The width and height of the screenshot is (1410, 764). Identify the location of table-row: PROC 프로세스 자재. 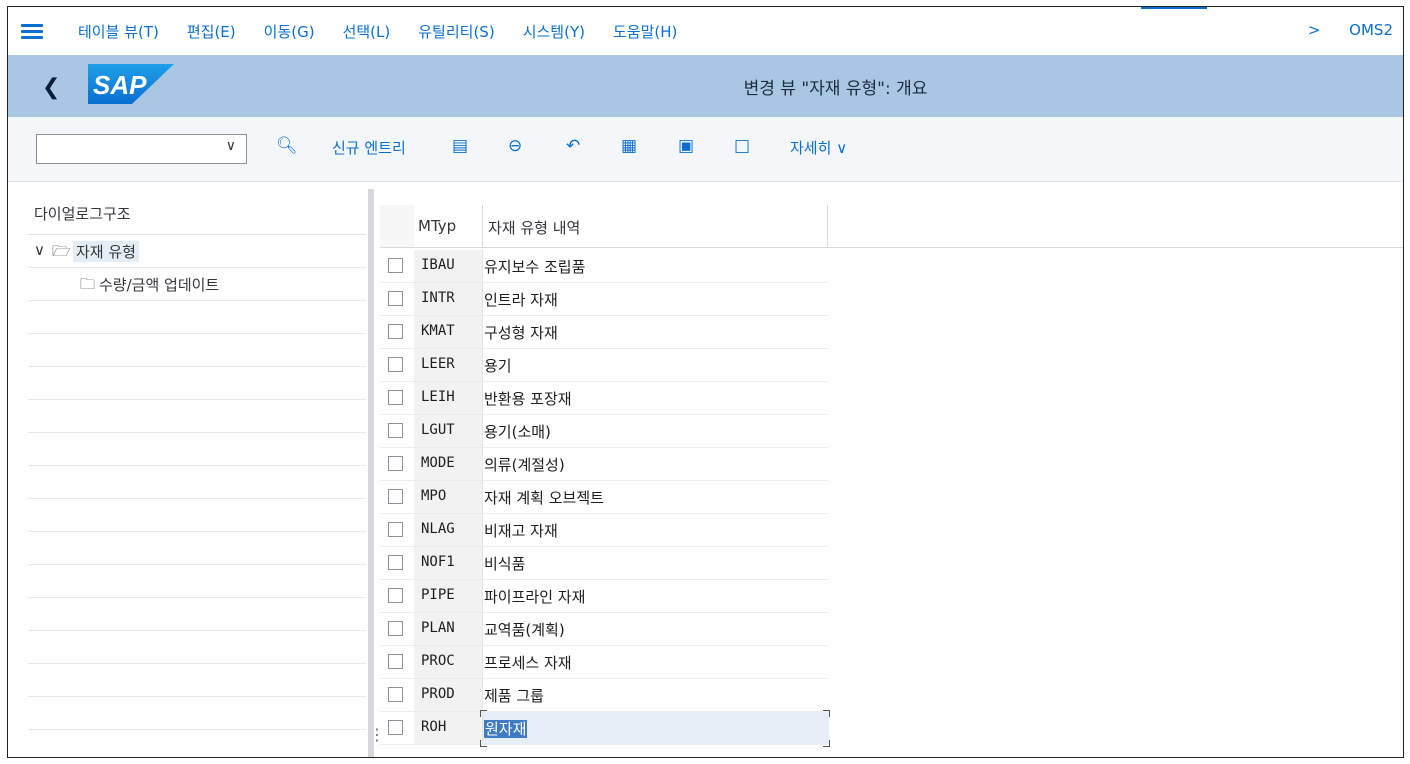
(604, 662).